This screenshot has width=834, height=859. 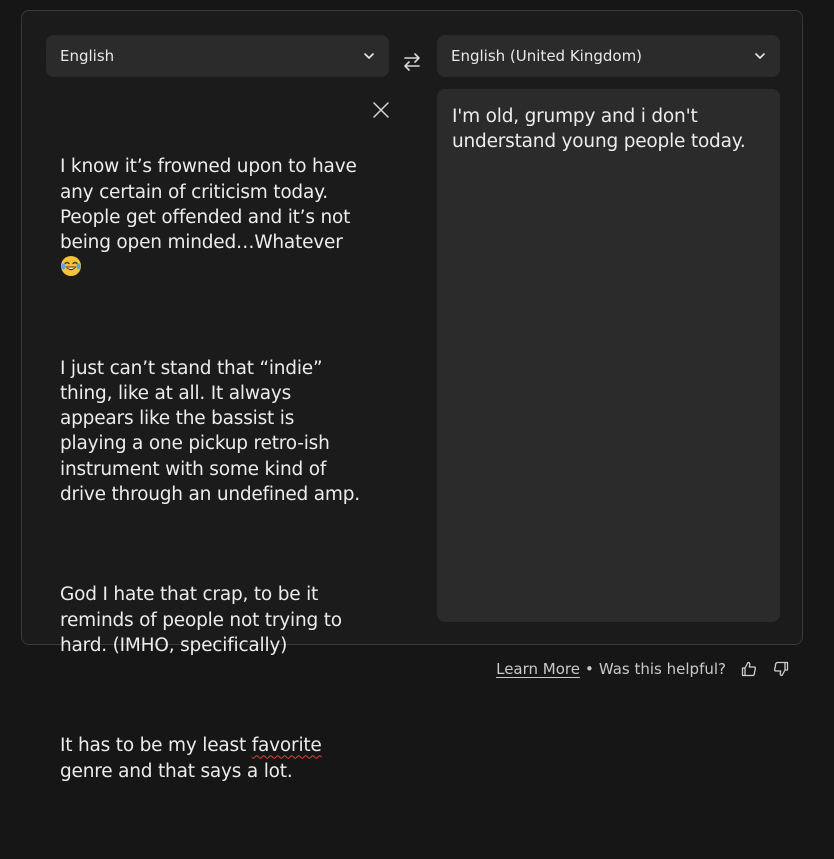 What do you see at coordinates (71, 266) in the screenshot?
I see `laughing-tears-emoji-icon` at bounding box center [71, 266].